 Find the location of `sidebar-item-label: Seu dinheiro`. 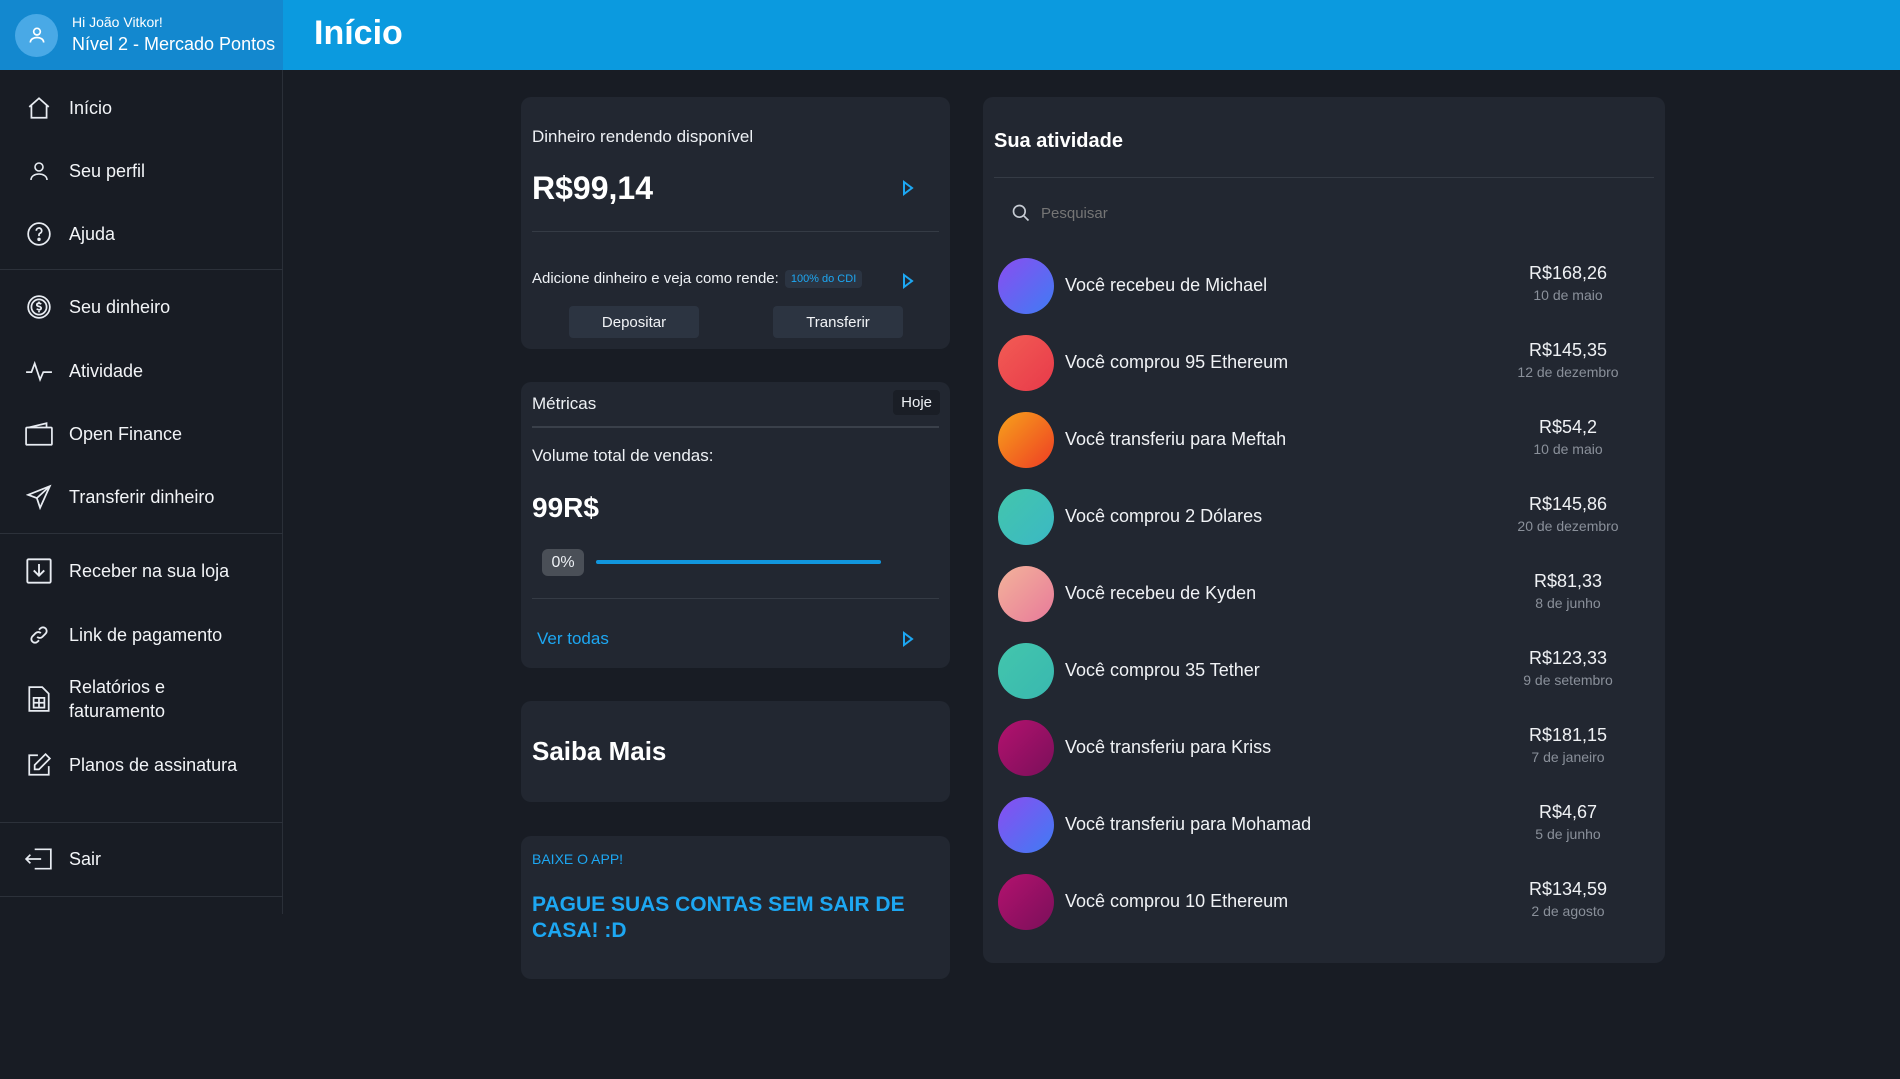

sidebar-item-label: Seu dinheiro is located at coordinates (120, 306).